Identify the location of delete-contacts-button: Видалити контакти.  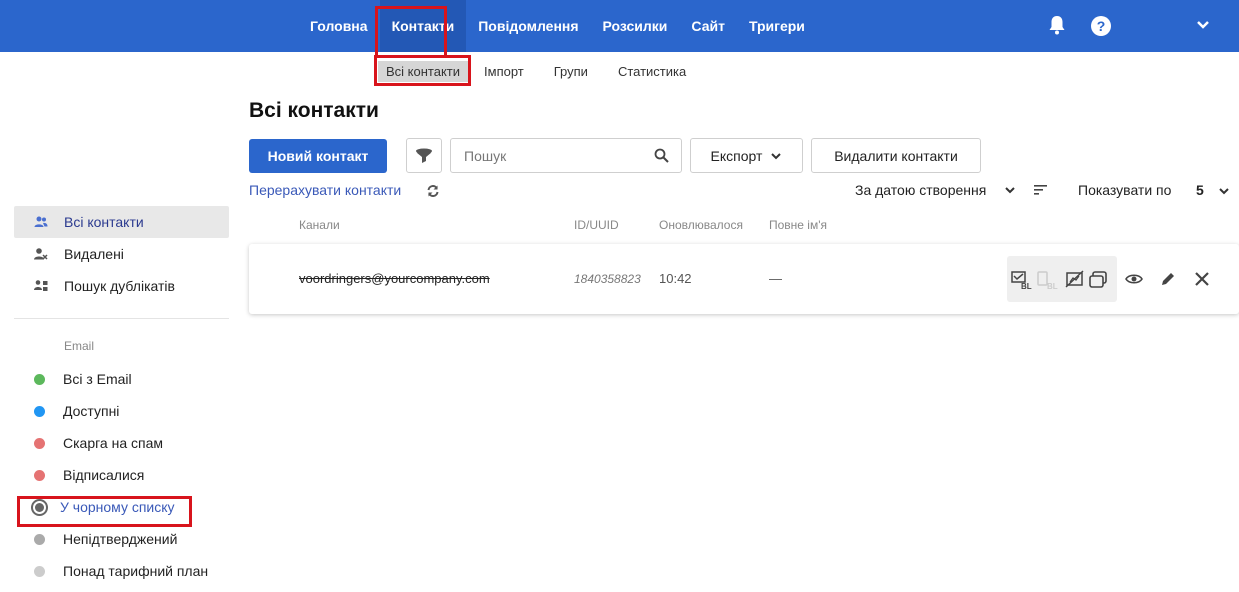
(896, 155).